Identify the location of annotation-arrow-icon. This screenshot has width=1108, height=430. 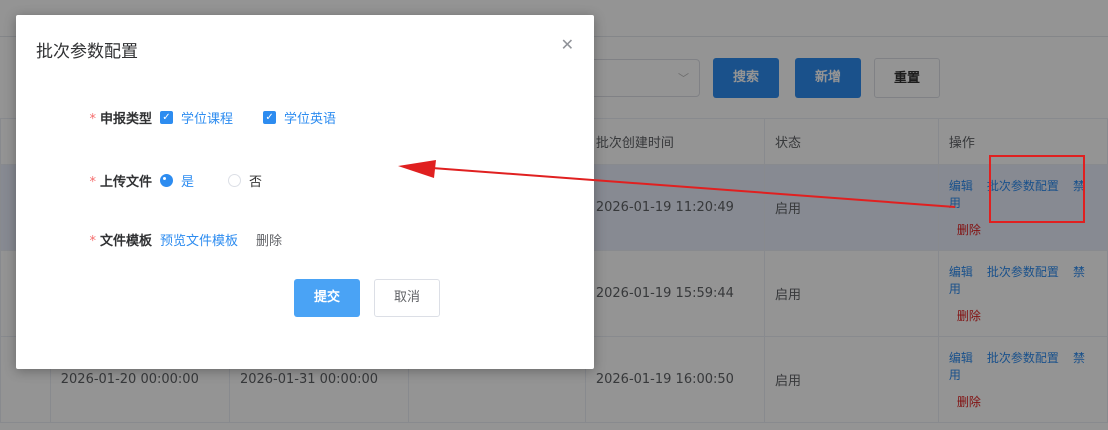
(677, 184).